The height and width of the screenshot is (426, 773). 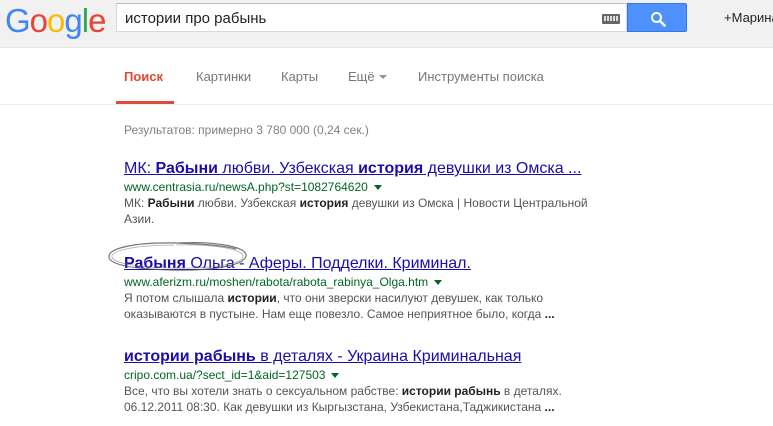 I want to click on tab-more: Ещё, so click(x=367, y=76).